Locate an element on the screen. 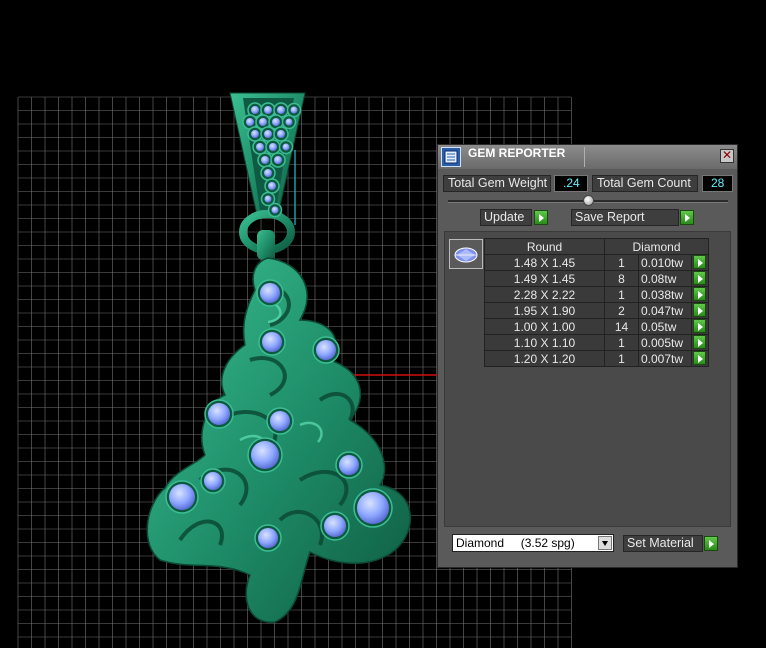 The height and width of the screenshot is (648, 766). table-row: 1.20 X 1.20 1 0.007tw is located at coordinates (596, 358).